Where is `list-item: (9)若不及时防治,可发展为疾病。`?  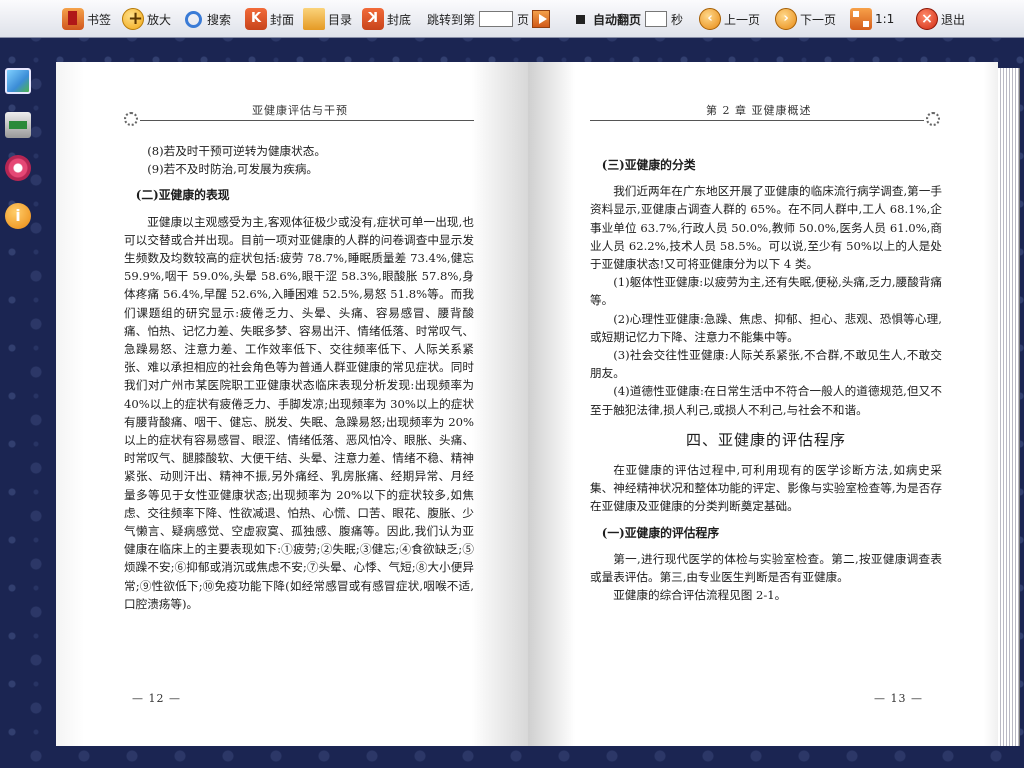 list-item: (9)若不及时防治,可发展为疾病。 is located at coordinates (233, 169).